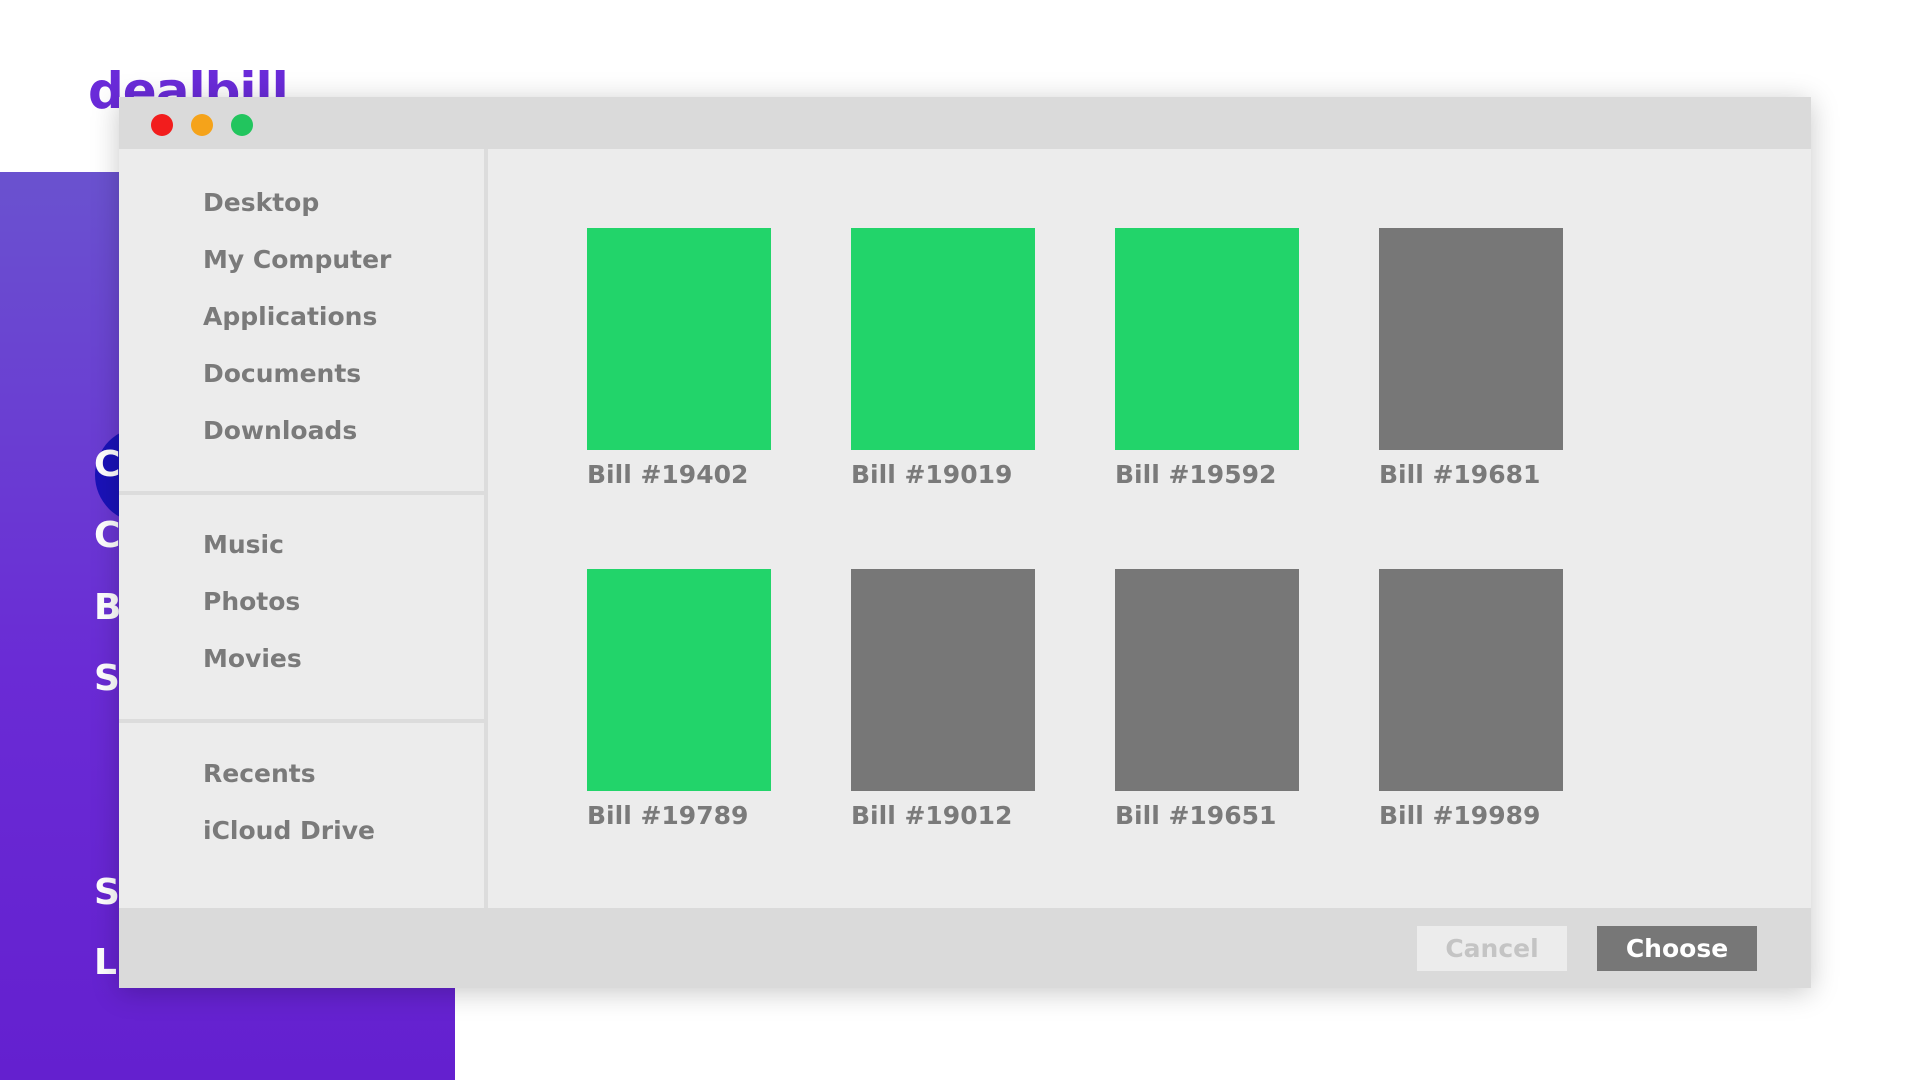 This screenshot has height=1080, width=1920. Describe the element at coordinates (965, 948) in the screenshot. I see `dialog-footer: Cancel Choose` at that location.